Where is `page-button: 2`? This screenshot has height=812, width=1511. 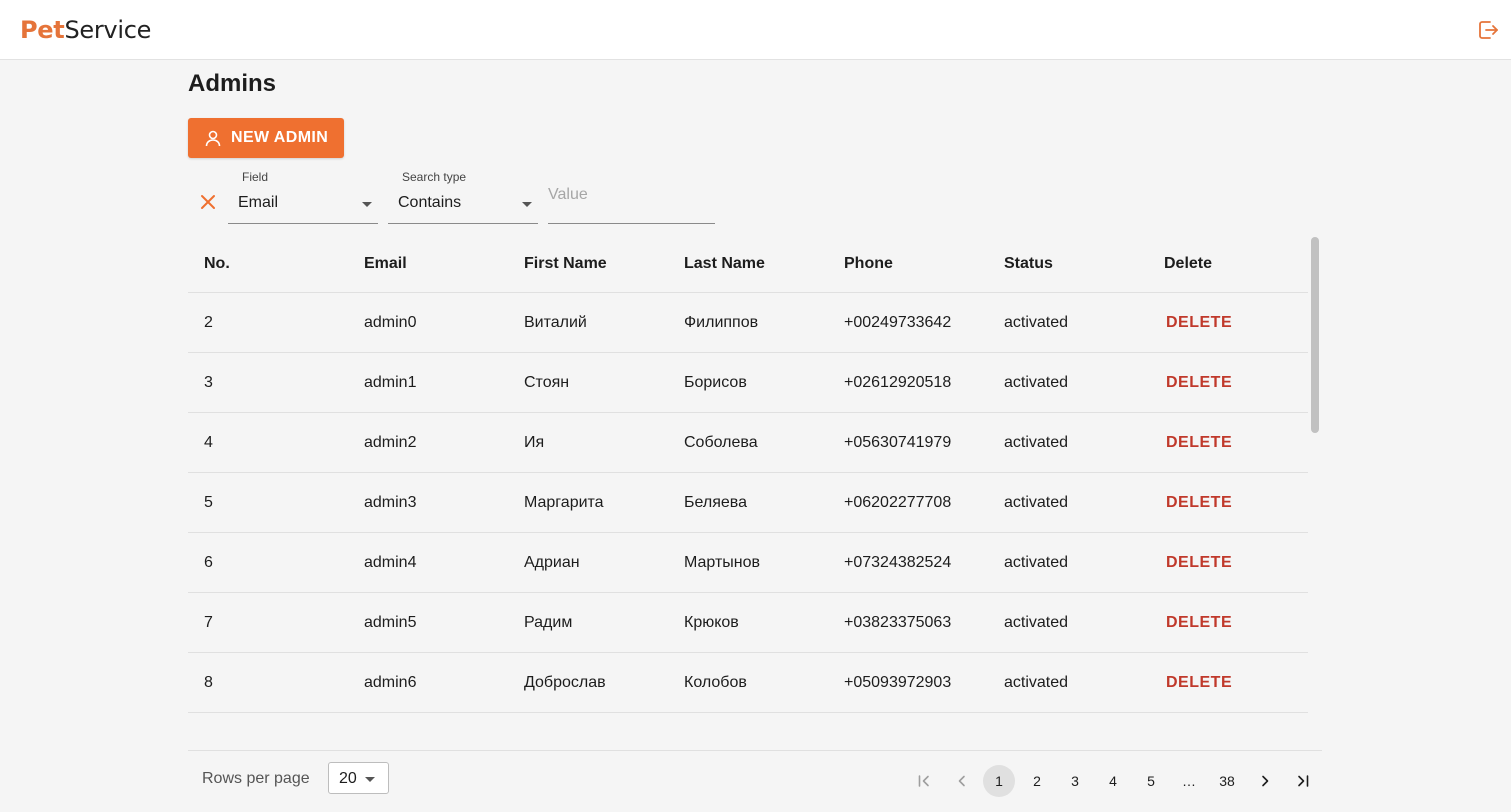
page-button: 2 is located at coordinates (1037, 781).